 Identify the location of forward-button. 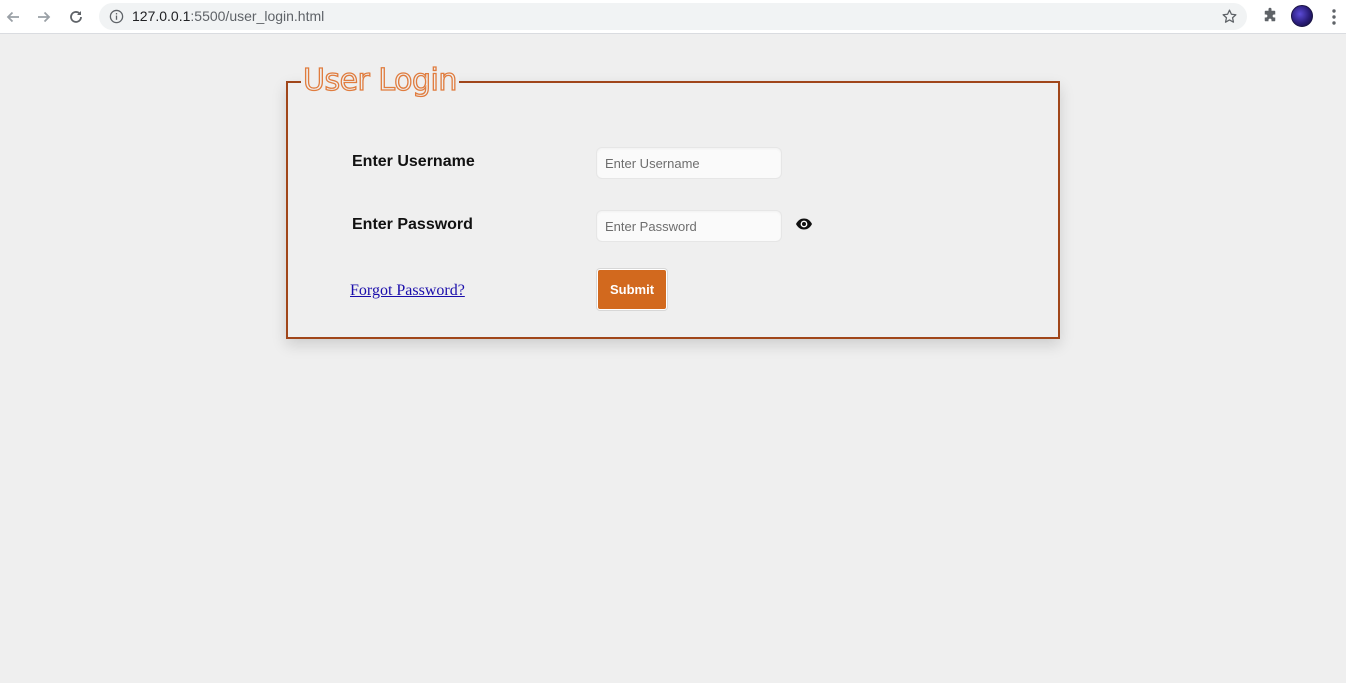
(44, 17).